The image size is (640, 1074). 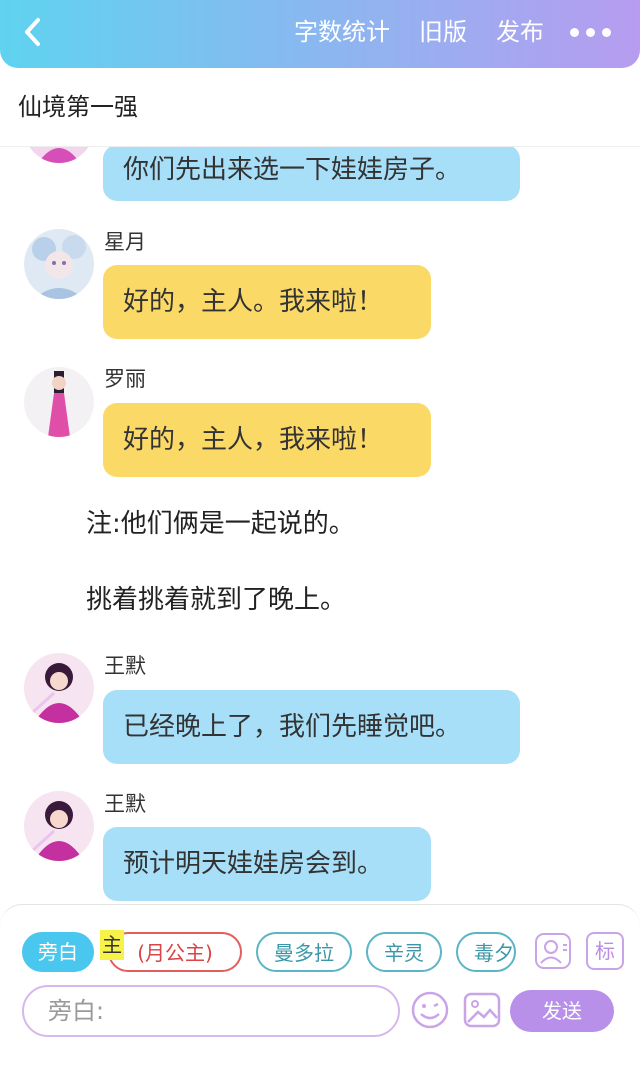 I want to click on mark-button: 标, so click(x=605, y=951).